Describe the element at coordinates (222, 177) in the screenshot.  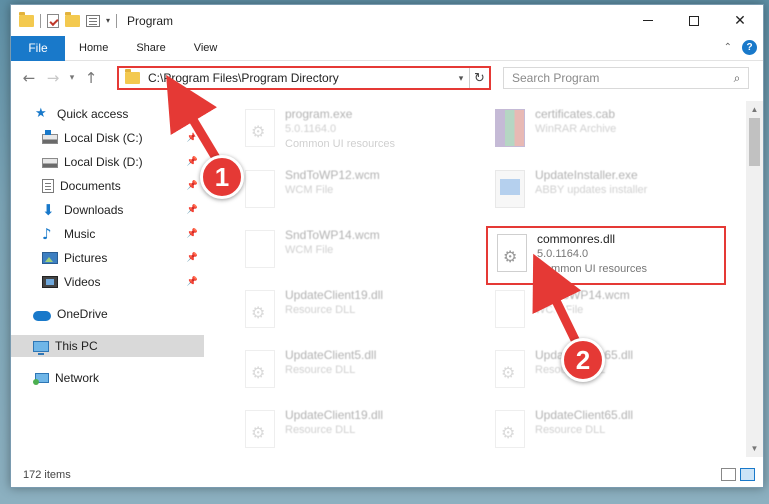
I see `step-badge-1: 1` at that location.